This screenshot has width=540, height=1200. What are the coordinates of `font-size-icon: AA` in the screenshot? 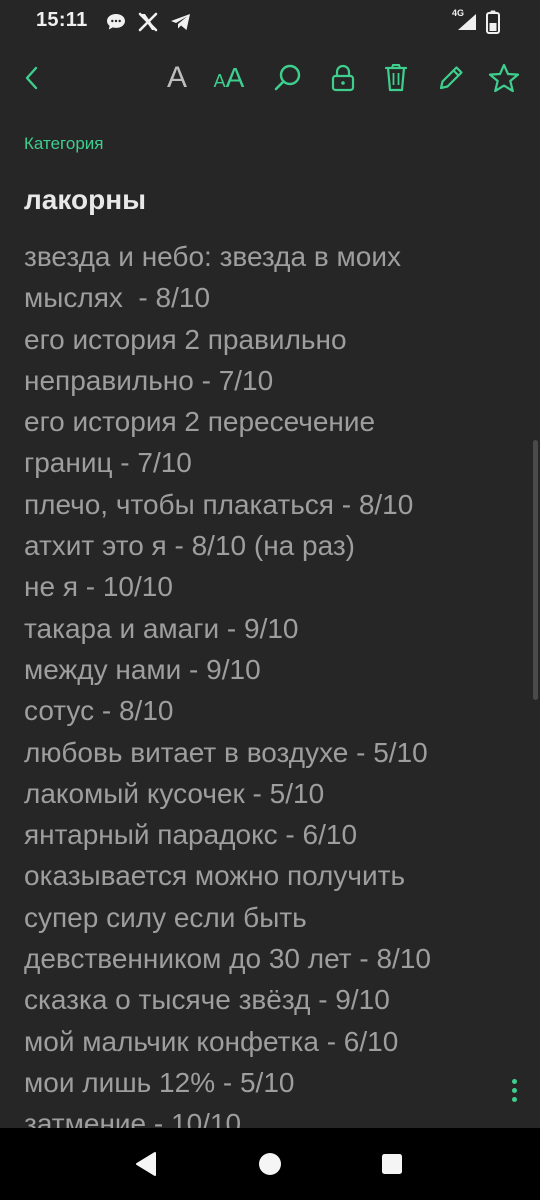 It's located at (229, 77).